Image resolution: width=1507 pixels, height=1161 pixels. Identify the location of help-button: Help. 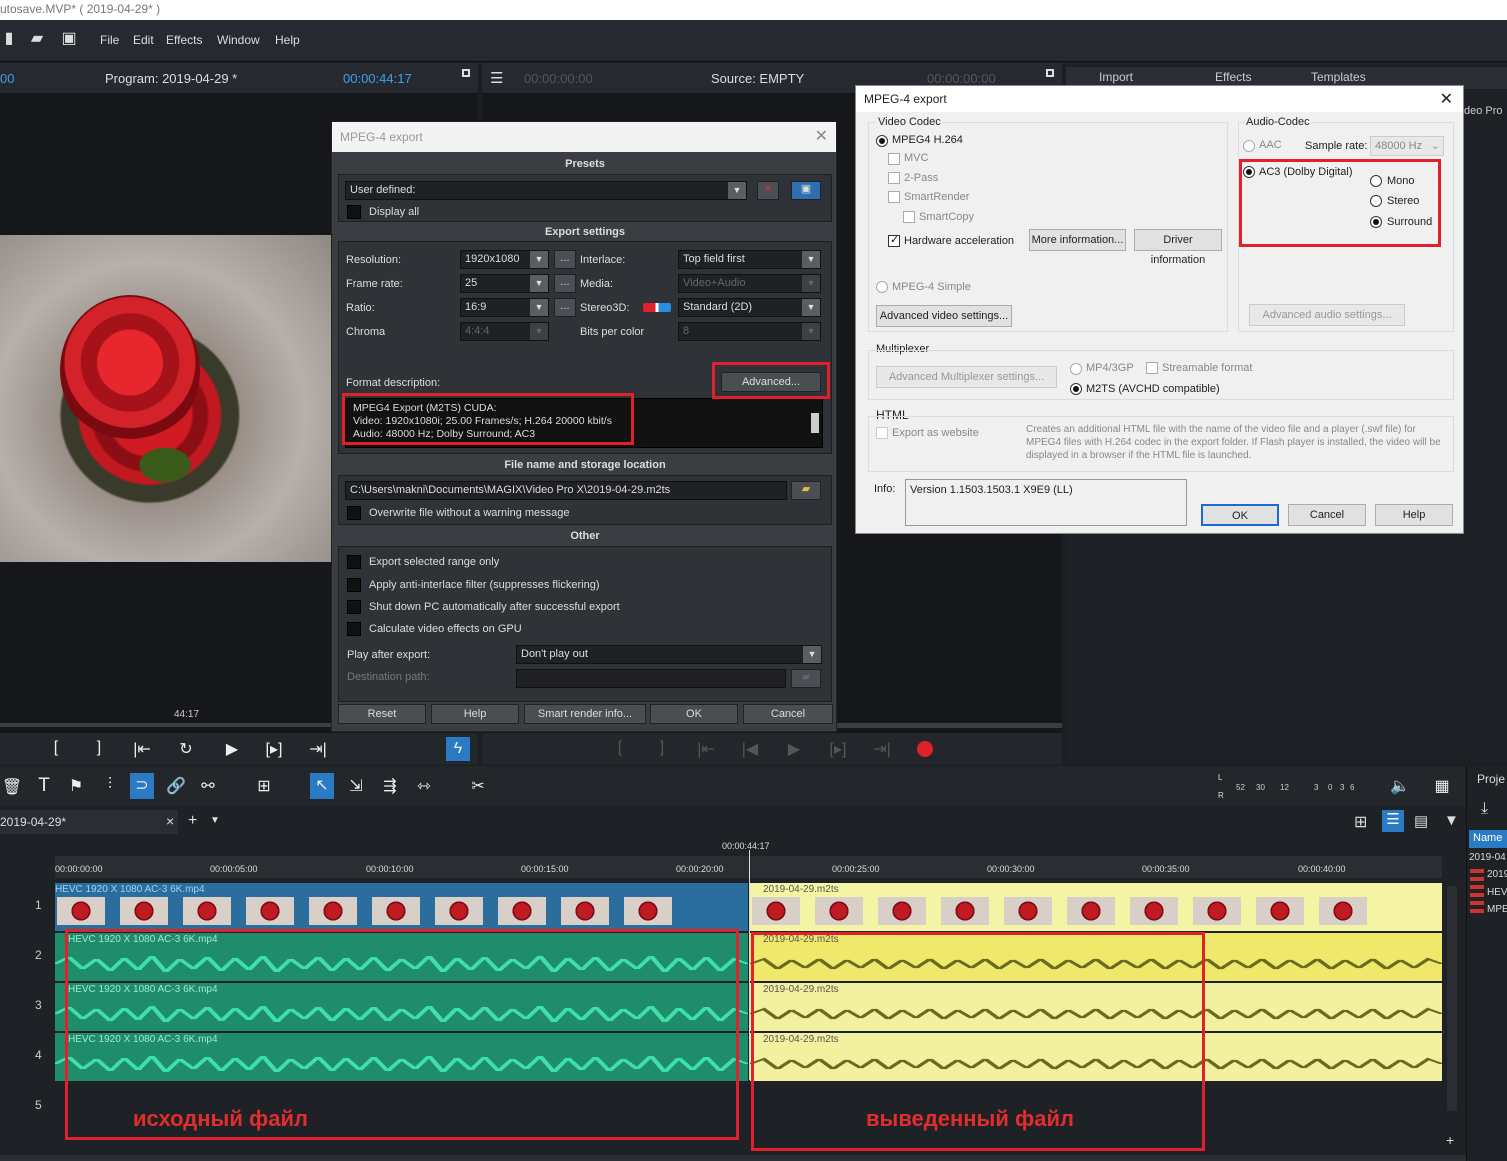
(475, 714).